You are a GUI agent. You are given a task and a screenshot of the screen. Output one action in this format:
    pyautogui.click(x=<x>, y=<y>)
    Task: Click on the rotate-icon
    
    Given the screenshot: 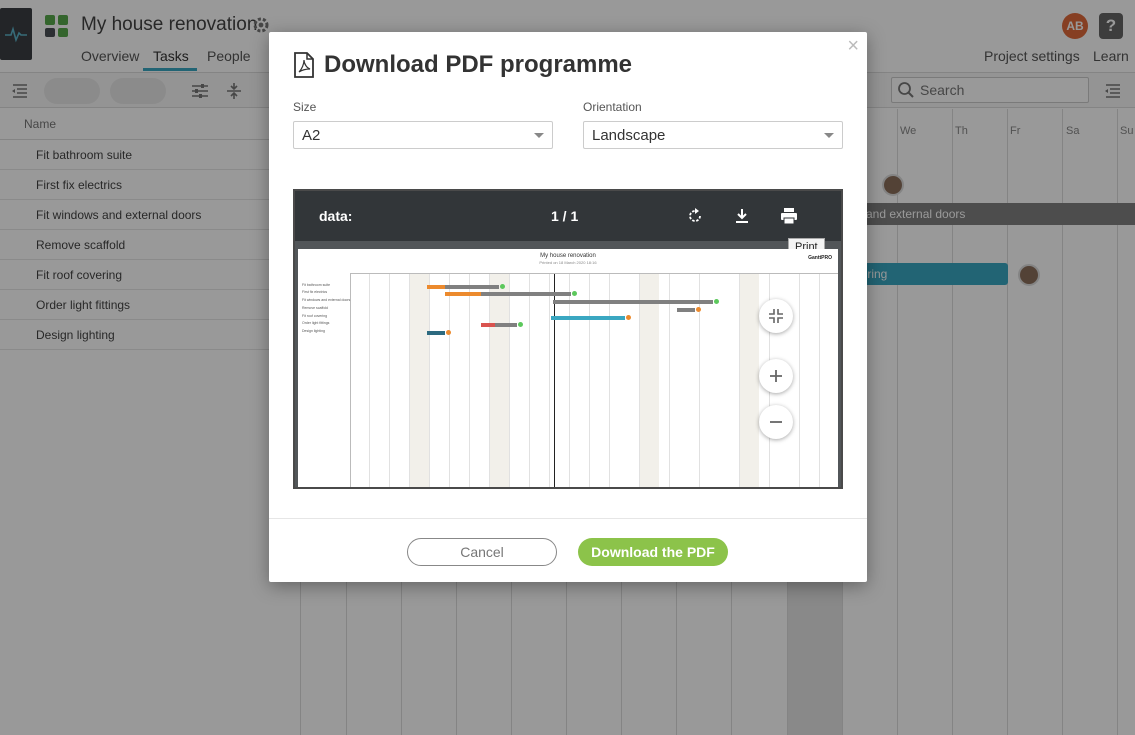 What is the action you would take?
    pyautogui.click(x=695, y=216)
    